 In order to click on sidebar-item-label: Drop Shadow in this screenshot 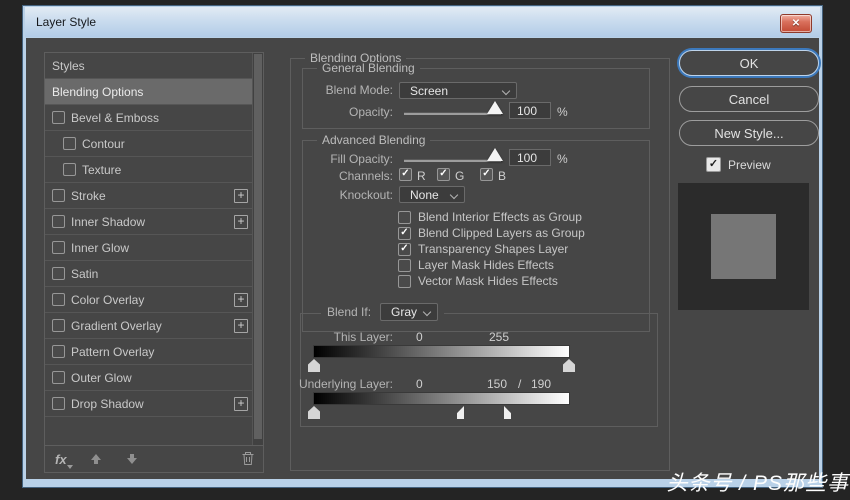, I will do `click(107, 403)`.